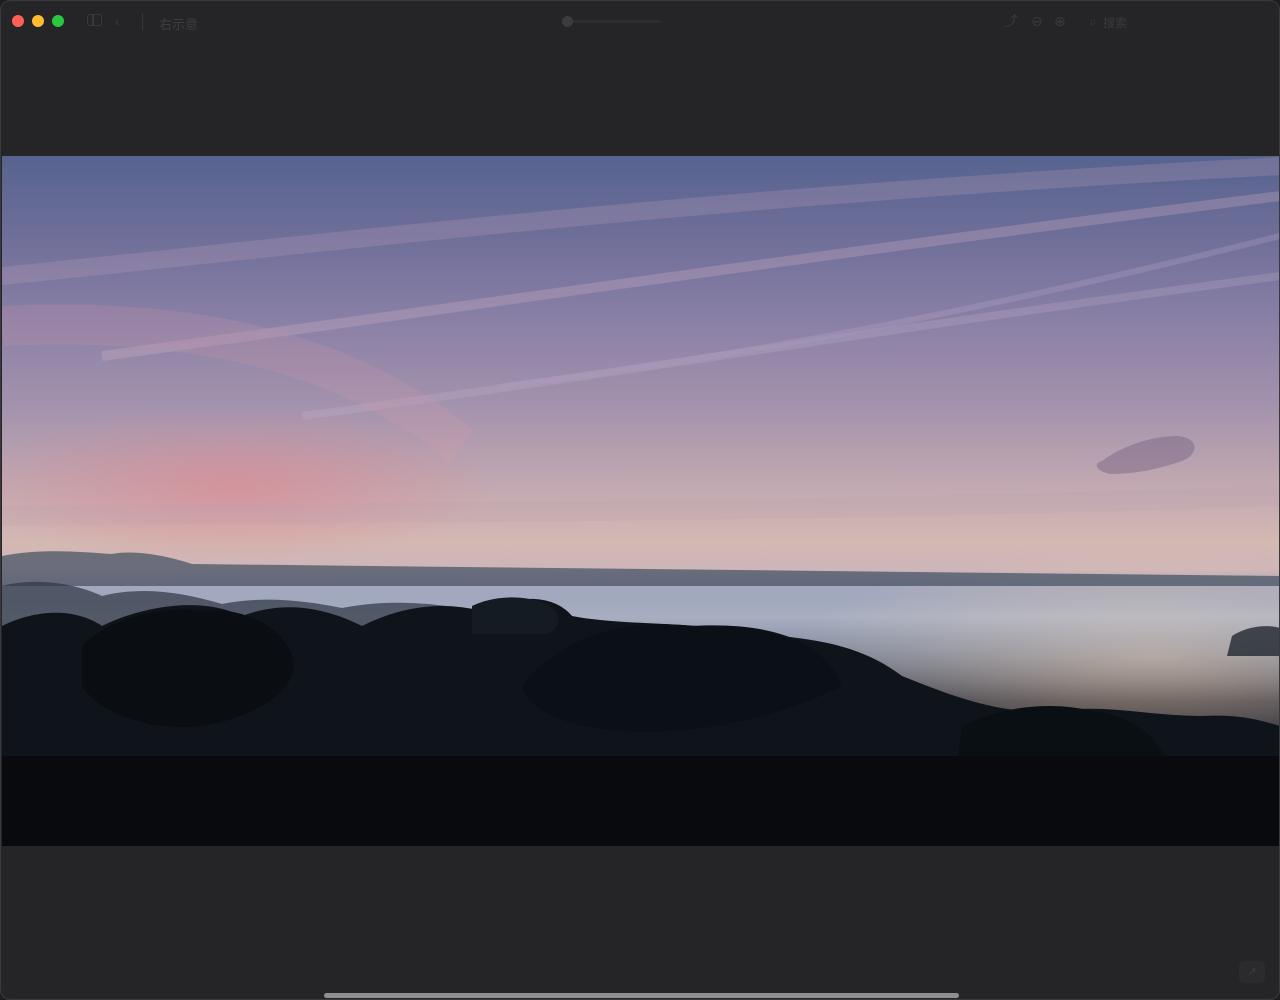 The height and width of the screenshot is (1000, 1280). Describe the element at coordinates (18, 21) in the screenshot. I see `close-window-button` at that location.